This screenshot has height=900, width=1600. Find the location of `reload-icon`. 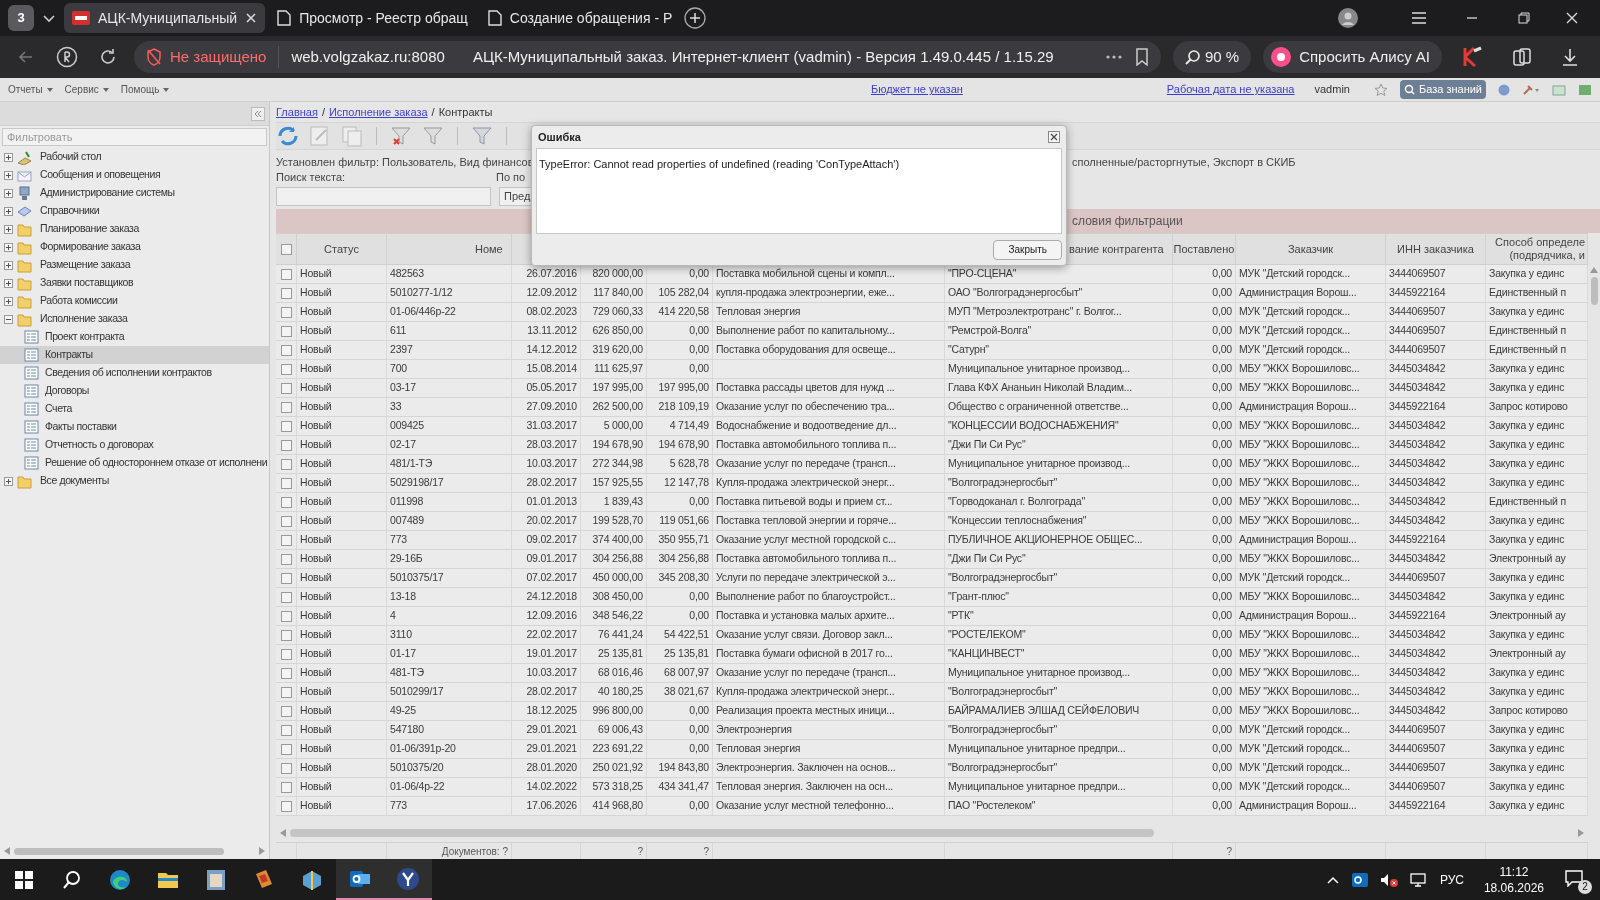

reload-icon is located at coordinates (108, 57).